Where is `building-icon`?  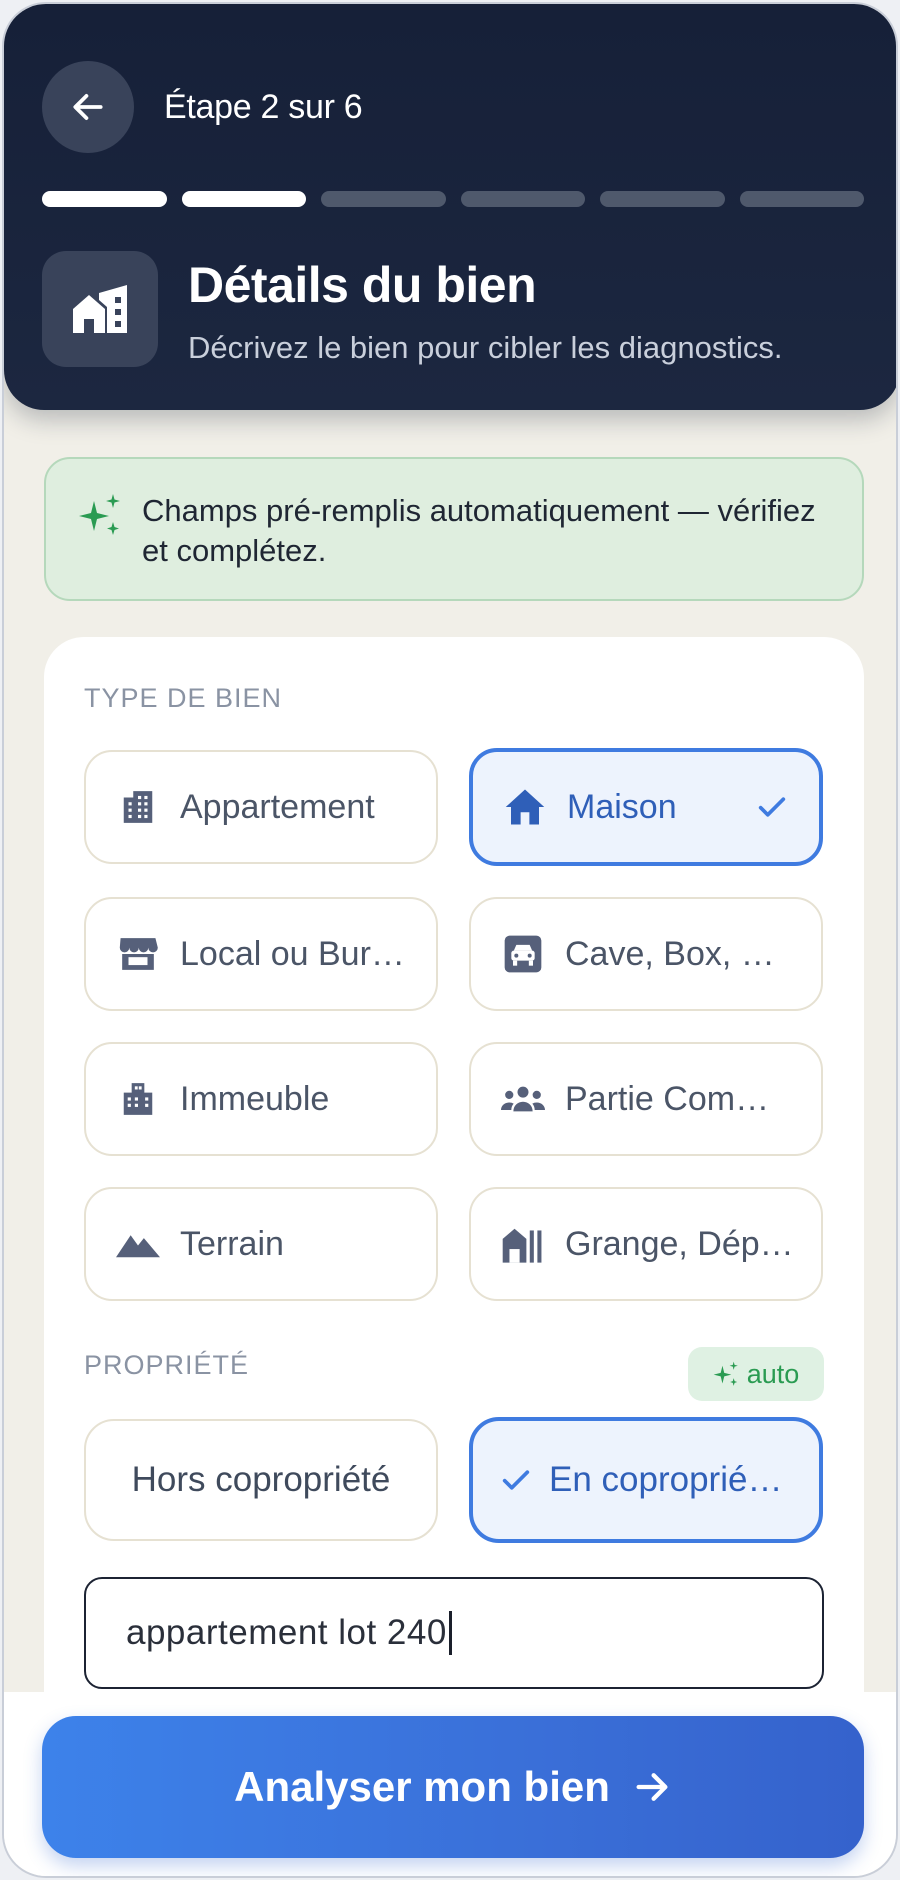
building-icon is located at coordinates (138, 1099).